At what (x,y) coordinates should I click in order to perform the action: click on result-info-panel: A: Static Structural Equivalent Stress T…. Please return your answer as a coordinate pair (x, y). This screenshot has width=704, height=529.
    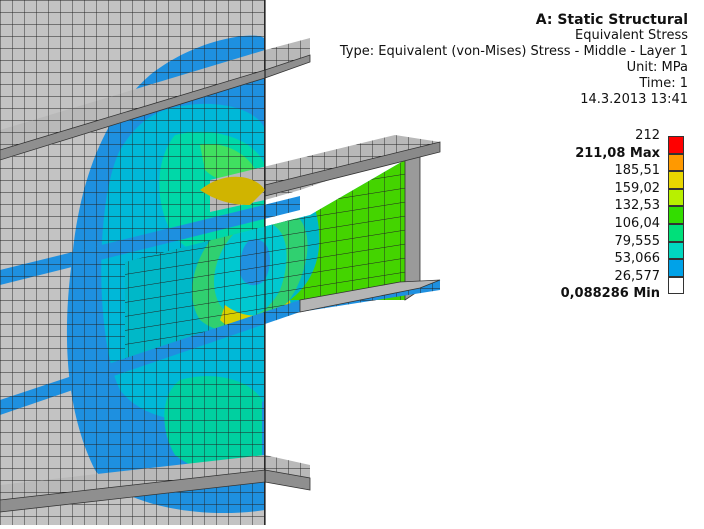
    Looking at the image, I should click on (514, 60).